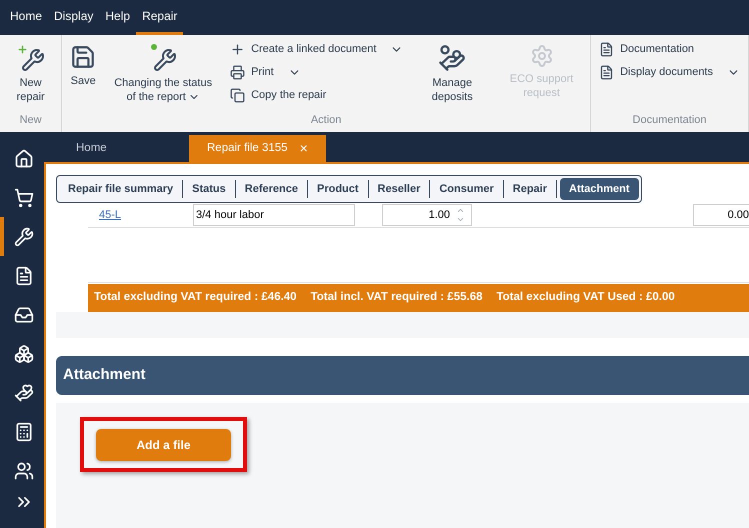 The width and height of the screenshot is (749, 528). What do you see at coordinates (427, 215) in the screenshot?
I see `quantity-field: 1.00` at bounding box center [427, 215].